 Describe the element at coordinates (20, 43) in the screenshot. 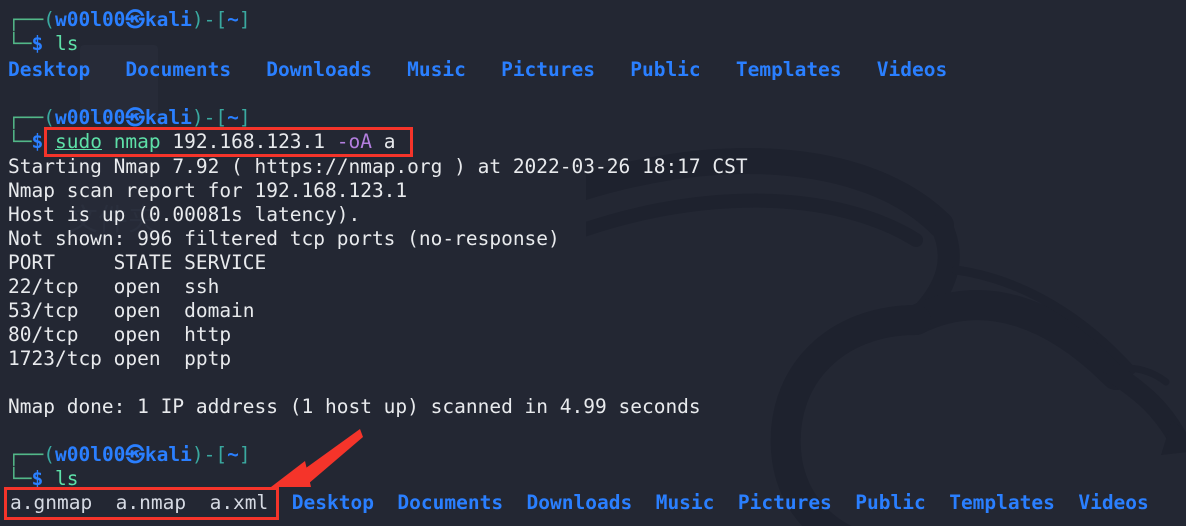

I see `prompt-frame-bottom: └─` at that location.